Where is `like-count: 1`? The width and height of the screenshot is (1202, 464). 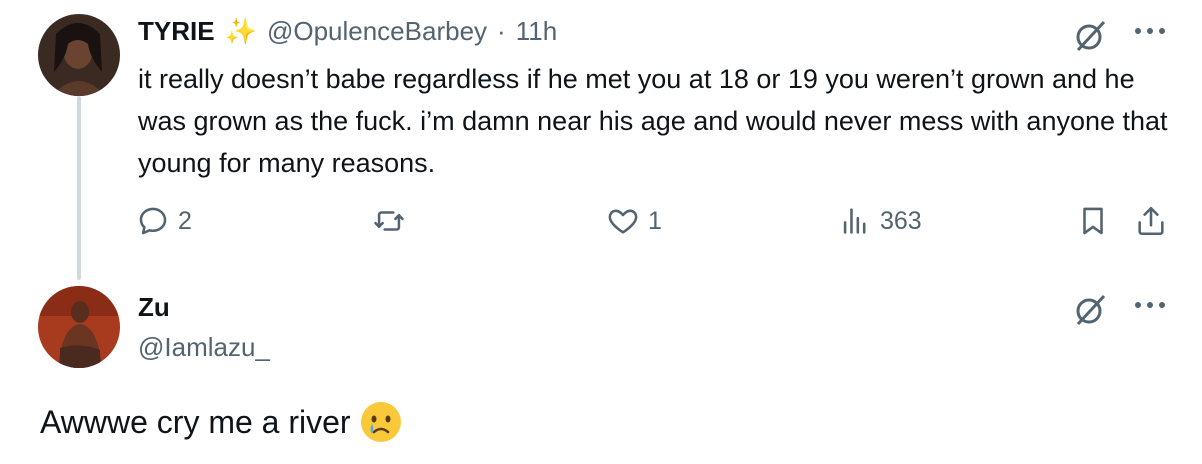 like-count: 1 is located at coordinates (655, 220).